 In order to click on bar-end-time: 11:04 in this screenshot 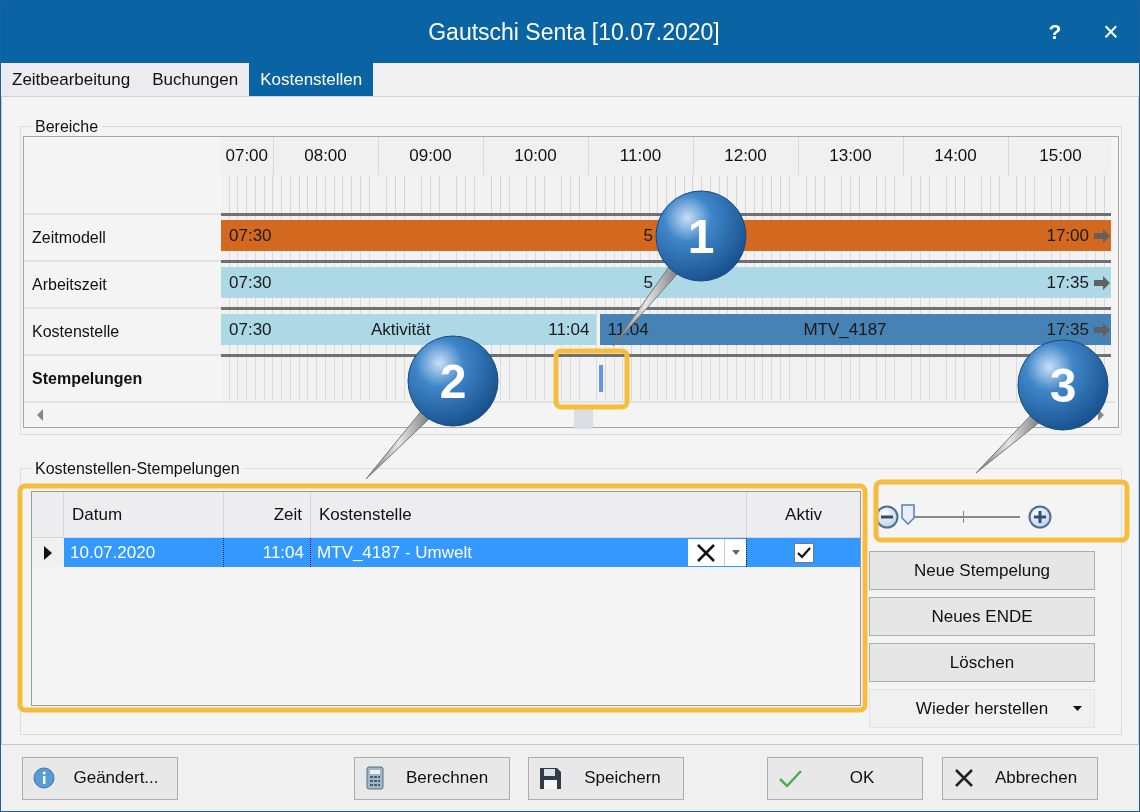, I will do `click(569, 329)`.